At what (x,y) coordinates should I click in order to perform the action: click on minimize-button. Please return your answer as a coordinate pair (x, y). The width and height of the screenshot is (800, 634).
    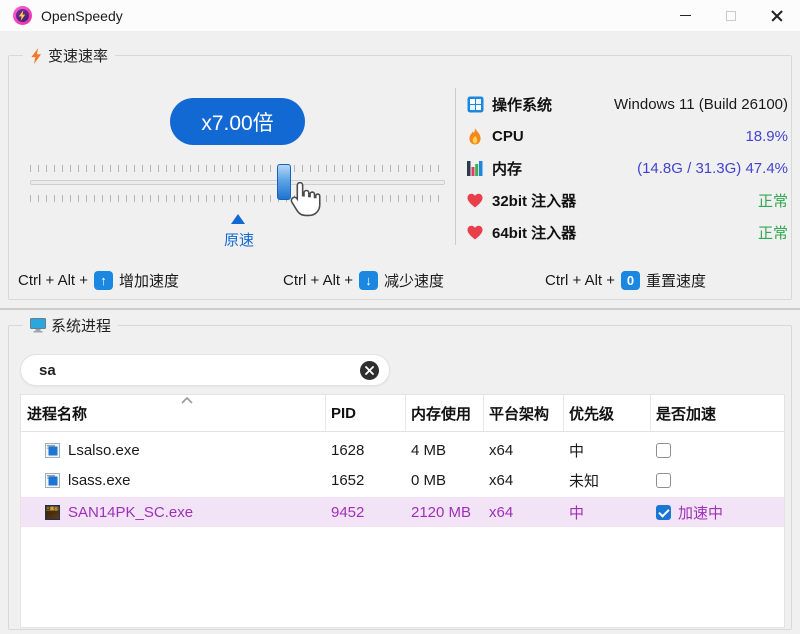
    Looking at the image, I should click on (685, 15).